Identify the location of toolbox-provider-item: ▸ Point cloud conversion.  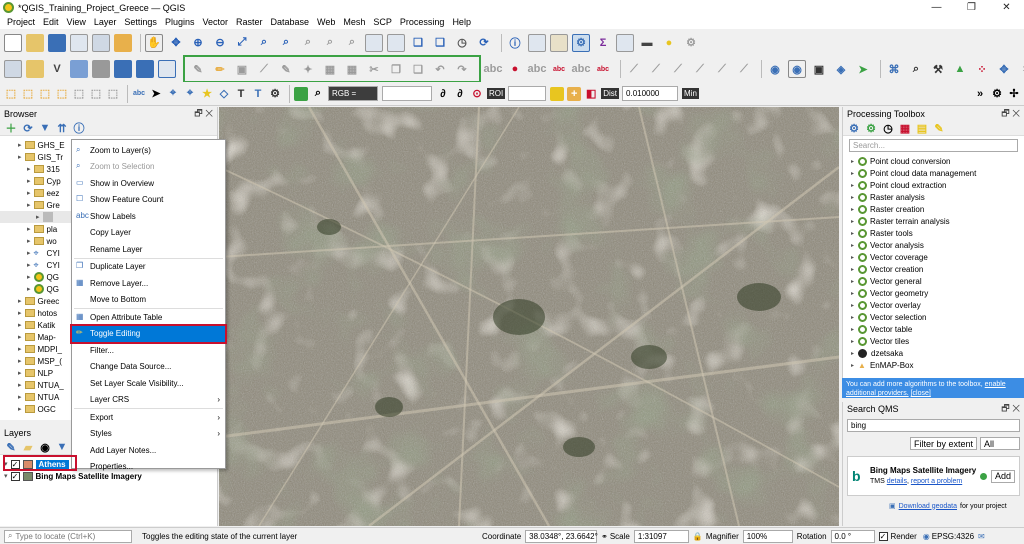
(933, 161).